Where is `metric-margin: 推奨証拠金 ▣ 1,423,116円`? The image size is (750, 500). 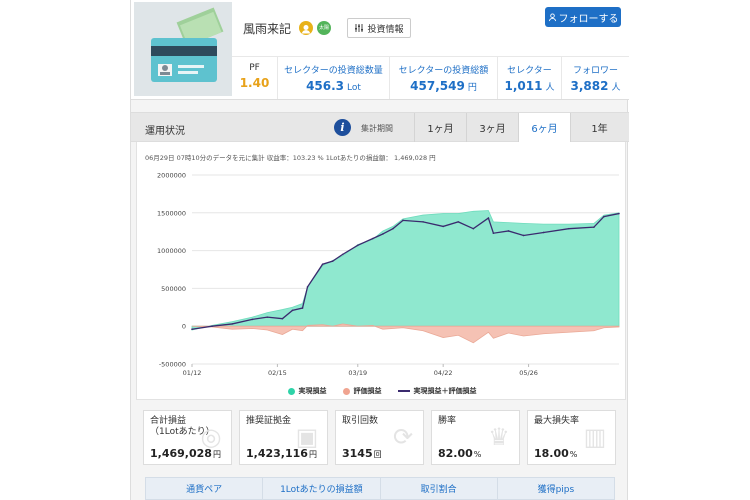 metric-margin: 推奨証拠金 ▣ 1,423,116円 is located at coordinates (283, 437).